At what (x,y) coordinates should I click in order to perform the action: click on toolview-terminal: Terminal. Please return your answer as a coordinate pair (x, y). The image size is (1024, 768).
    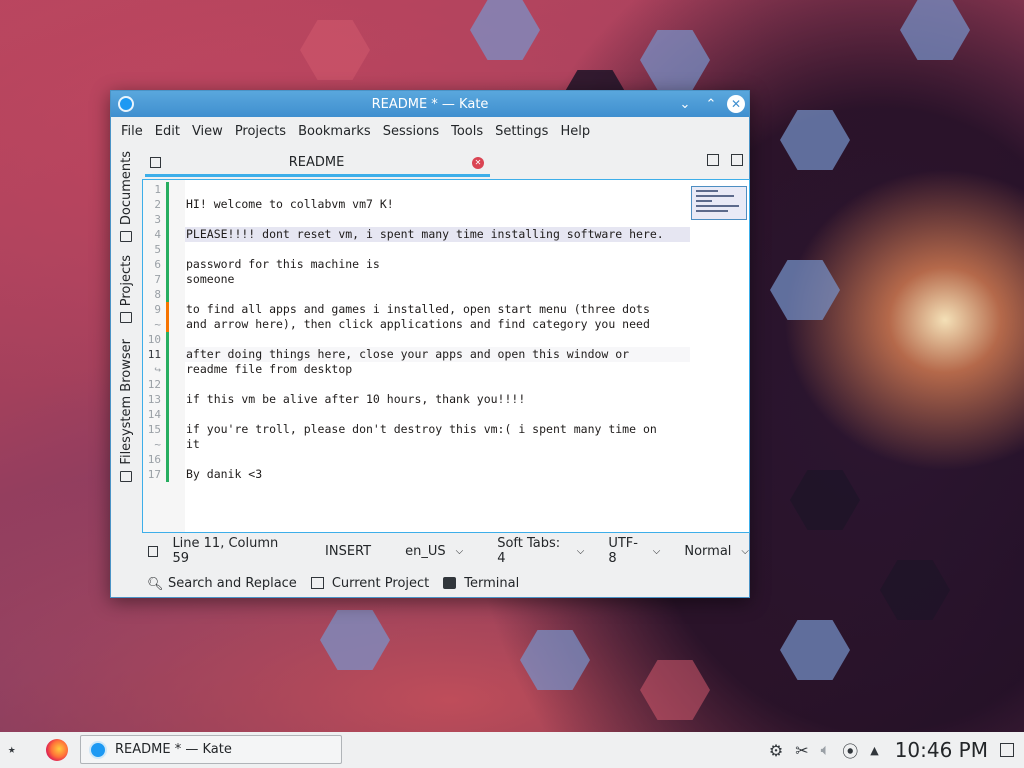
    Looking at the image, I should click on (481, 583).